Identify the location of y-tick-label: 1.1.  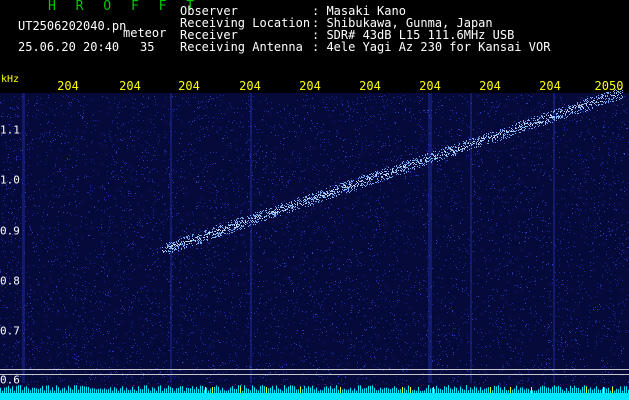
(10, 130).